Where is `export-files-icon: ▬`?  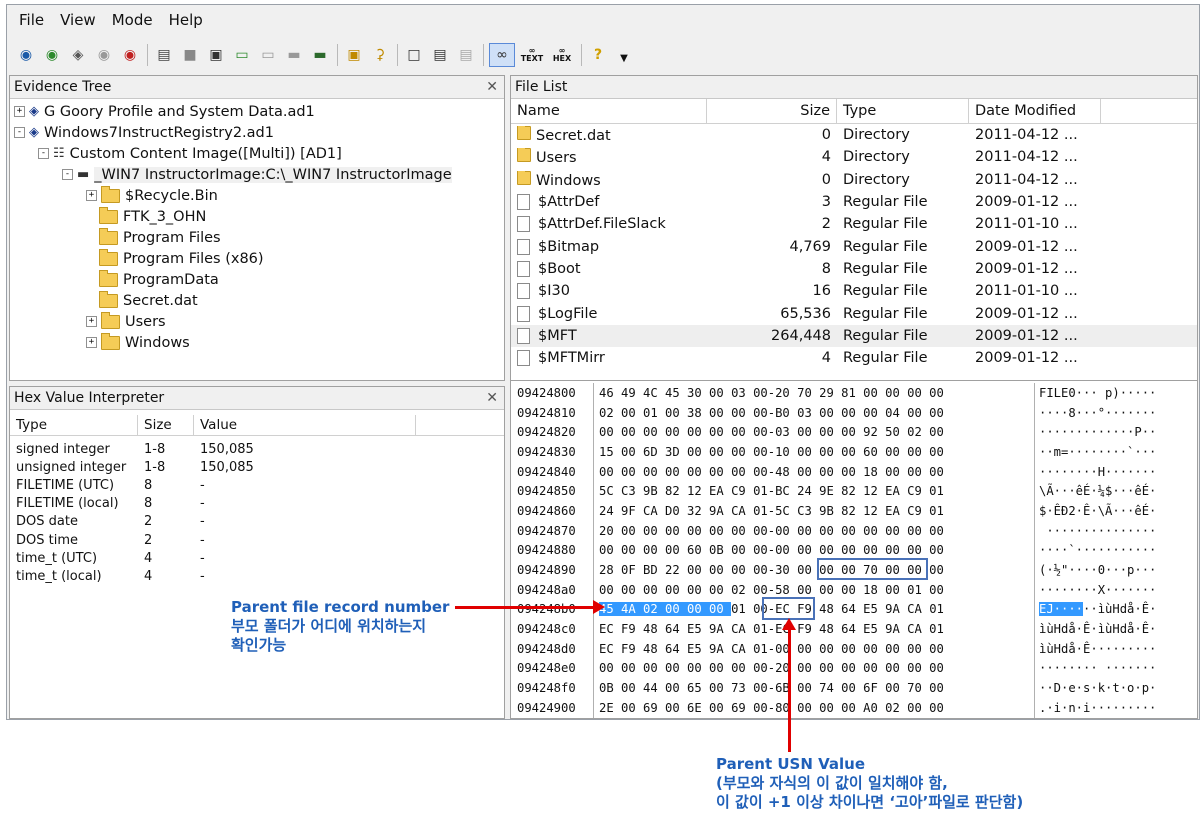
export-files-icon: ▬ is located at coordinates (294, 55).